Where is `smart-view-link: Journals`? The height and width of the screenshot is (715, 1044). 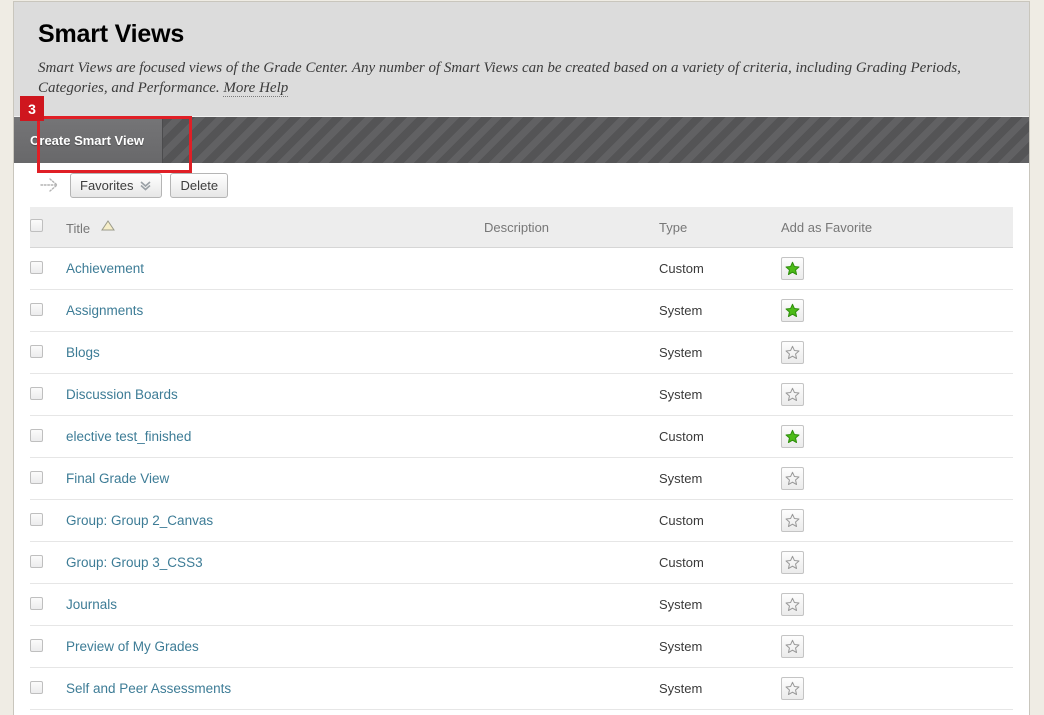 smart-view-link: Journals is located at coordinates (91, 604).